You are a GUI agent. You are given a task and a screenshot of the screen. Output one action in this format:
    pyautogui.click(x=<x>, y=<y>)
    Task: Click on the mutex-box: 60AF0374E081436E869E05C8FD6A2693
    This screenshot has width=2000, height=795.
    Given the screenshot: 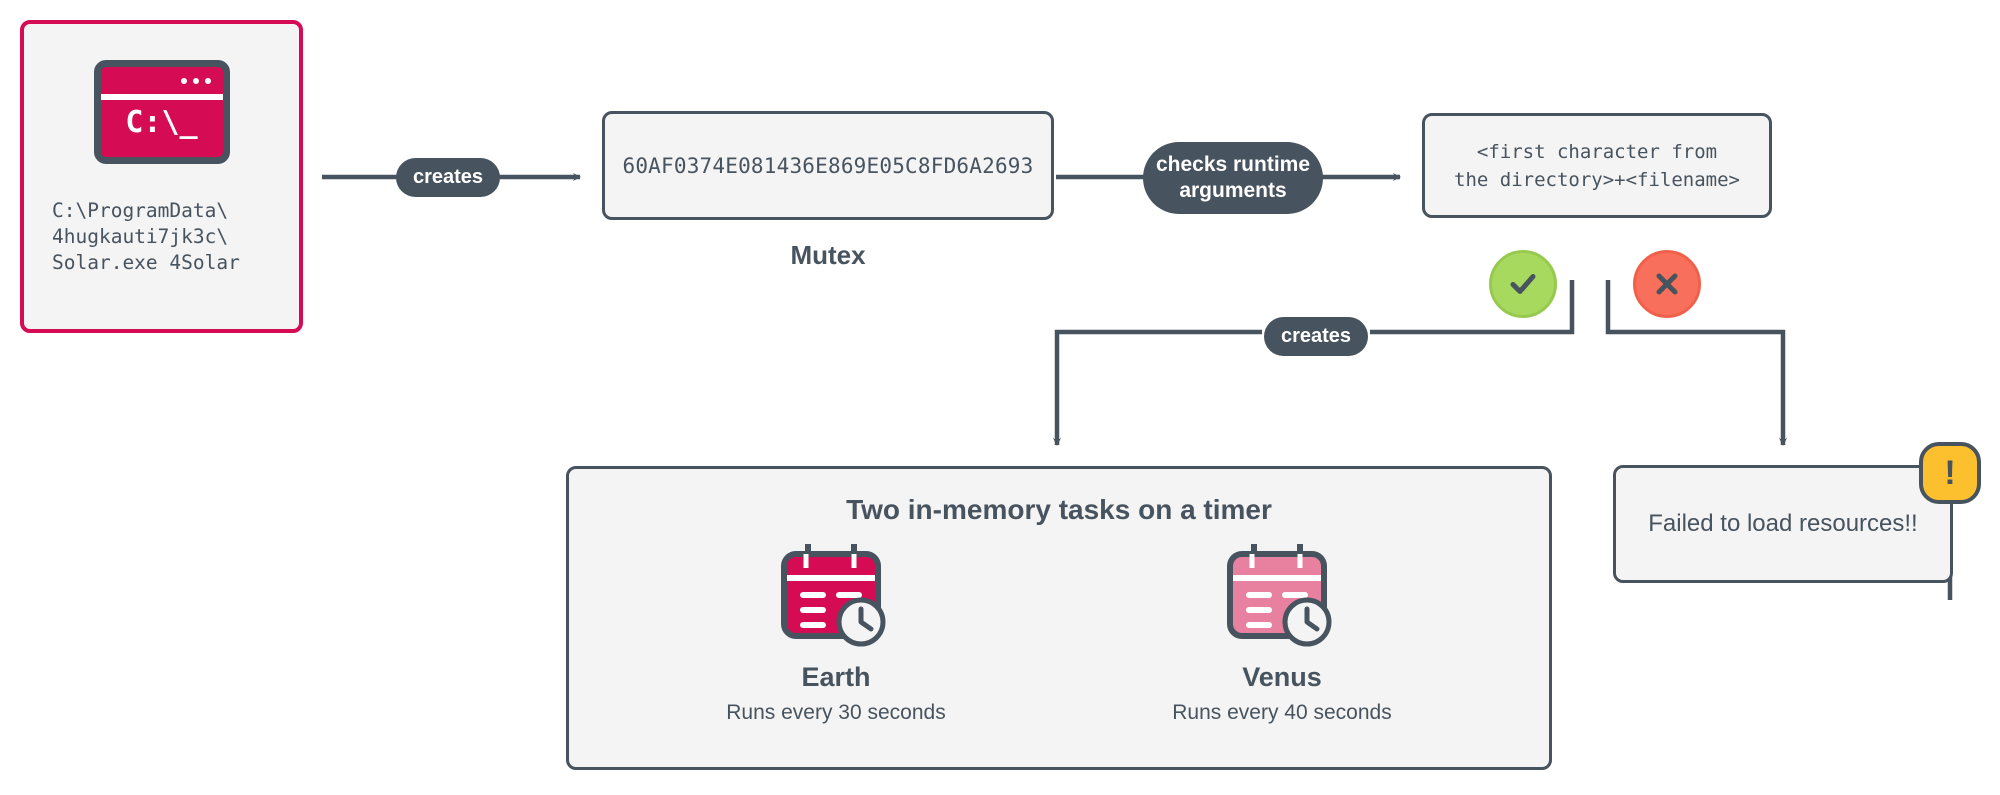 What is the action you would take?
    pyautogui.click(x=828, y=165)
    